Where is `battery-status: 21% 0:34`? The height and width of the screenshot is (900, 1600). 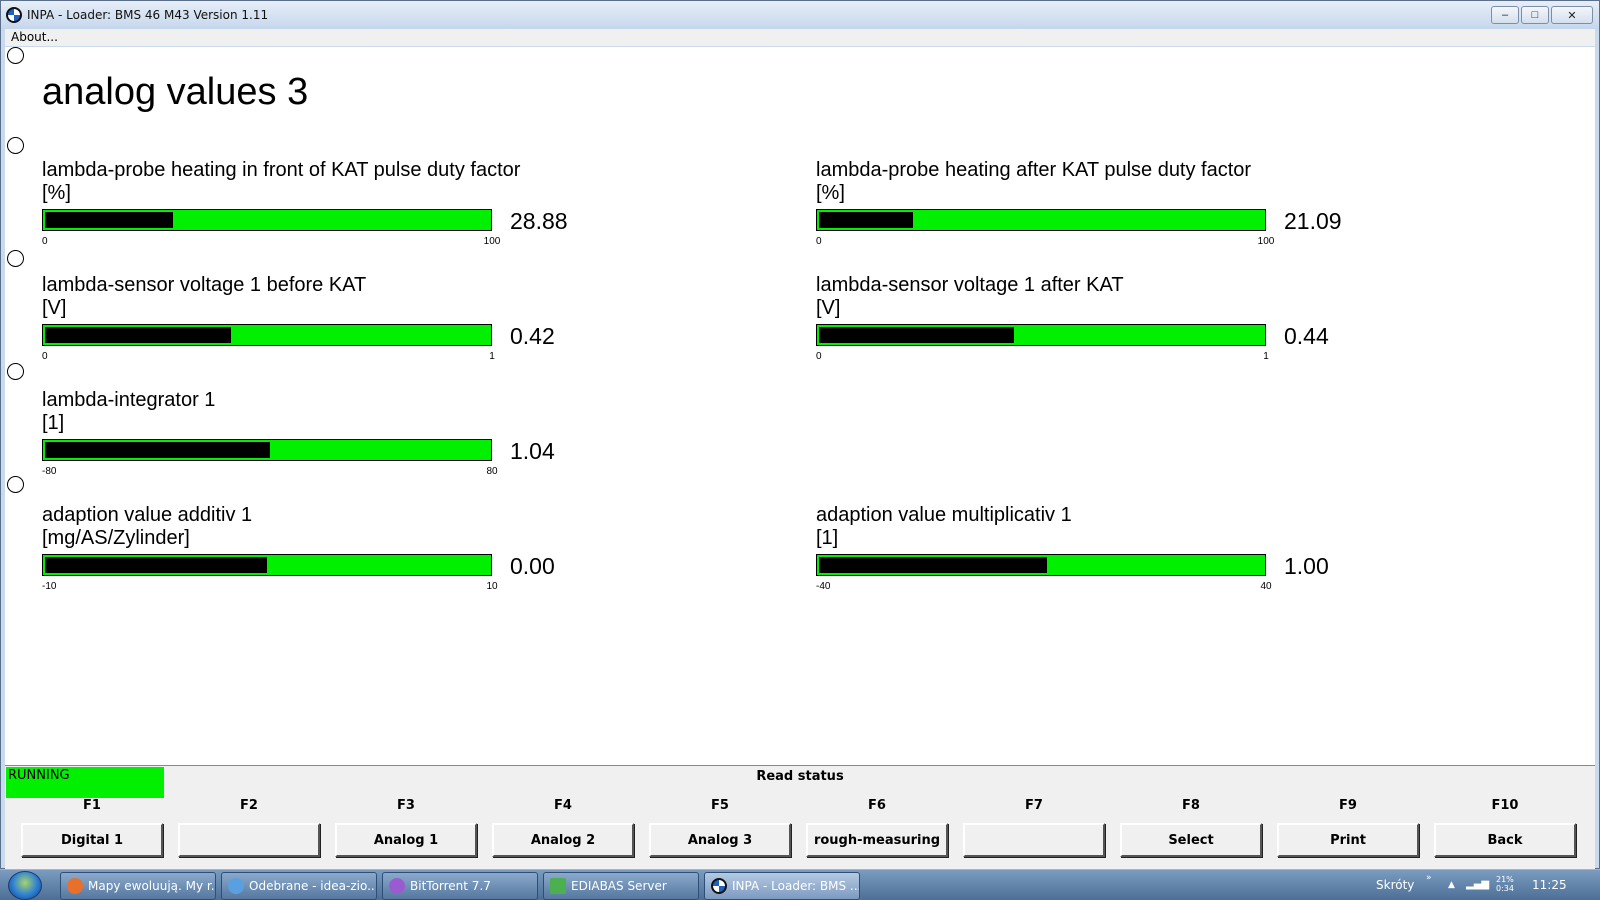 battery-status: 21% 0:34 is located at coordinates (1505, 884).